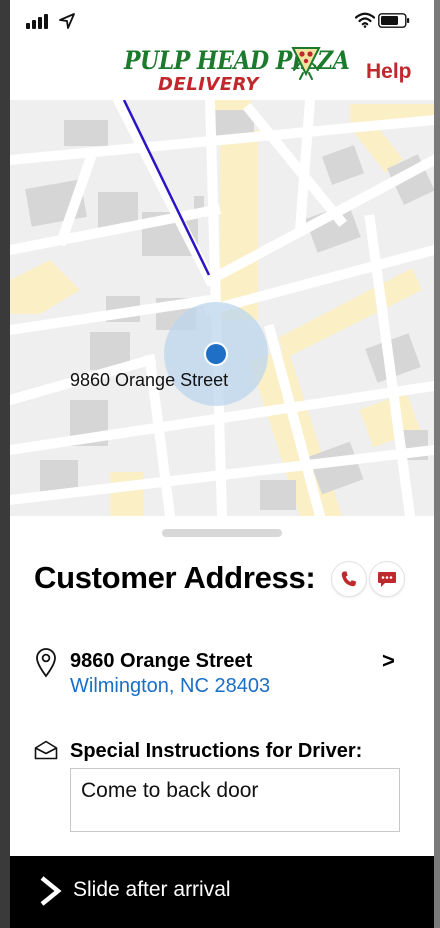  Describe the element at coordinates (235, 800) in the screenshot. I see `special-instructions-field: Come to back door` at that location.